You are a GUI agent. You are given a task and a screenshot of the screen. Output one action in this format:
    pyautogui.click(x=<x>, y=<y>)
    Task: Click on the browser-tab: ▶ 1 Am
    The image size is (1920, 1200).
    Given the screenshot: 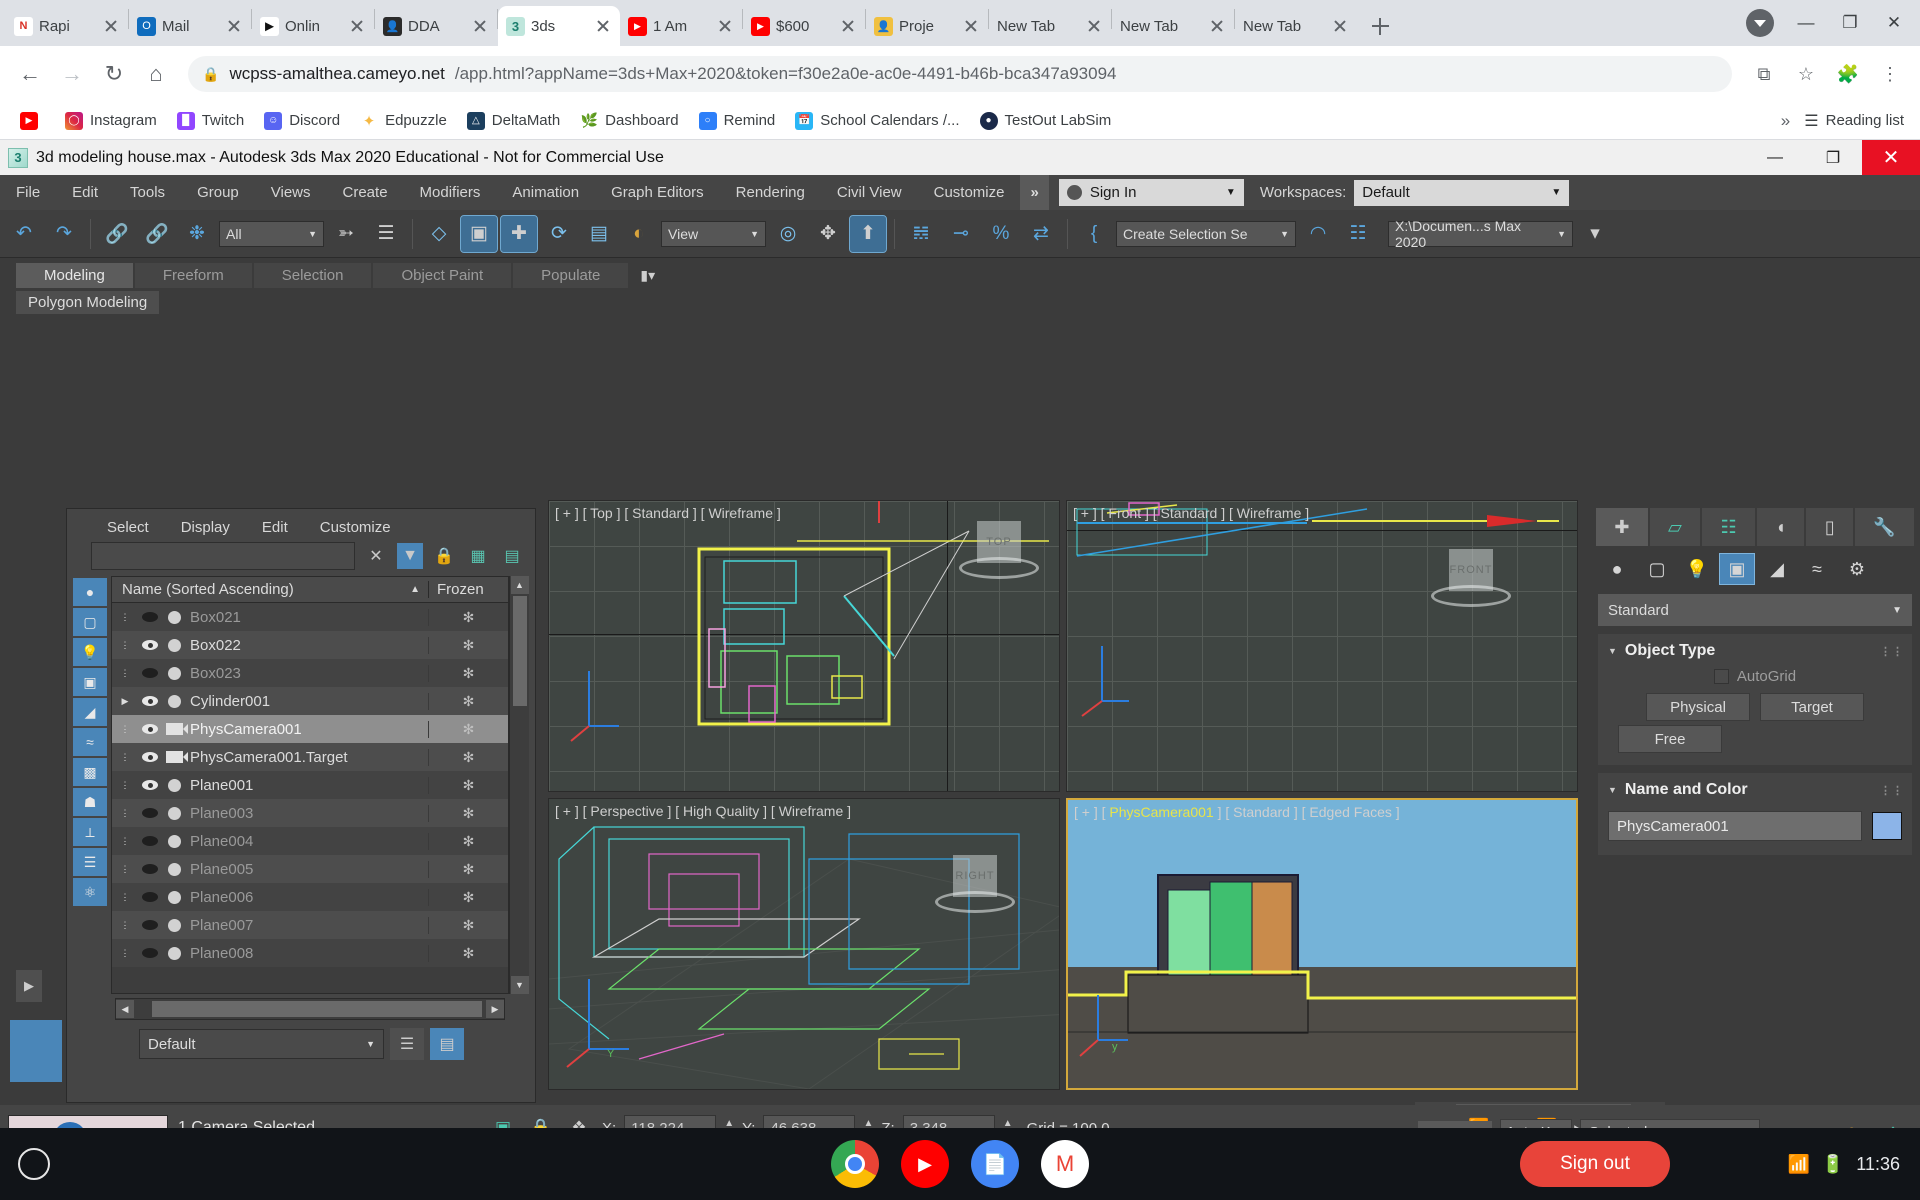 What is the action you would take?
    pyautogui.click(x=681, y=26)
    